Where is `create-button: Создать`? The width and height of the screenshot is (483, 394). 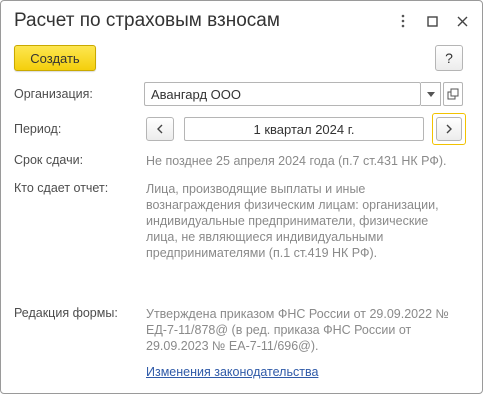 create-button: Создать is located at coordinates (55, 58).